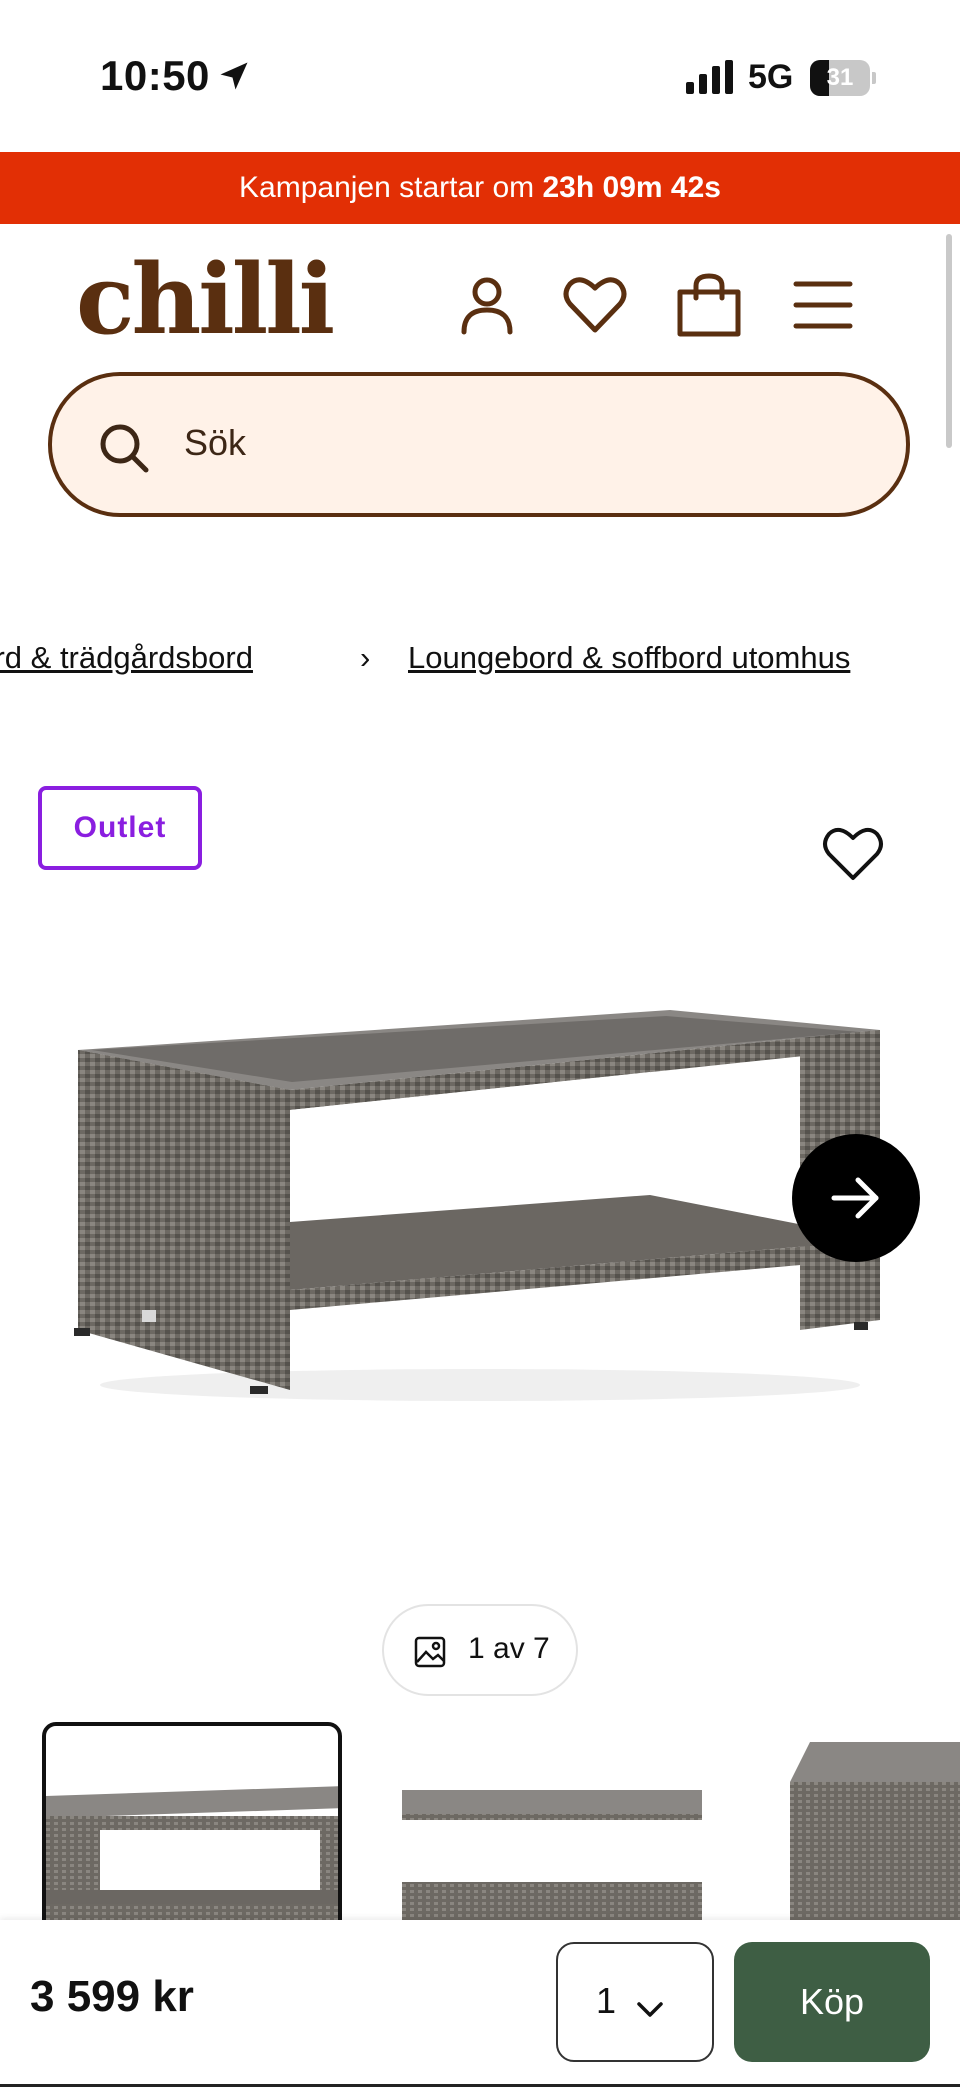 The image size is (960, 2087). I want to click on wishlist-heart-icon, so click(853, 853).